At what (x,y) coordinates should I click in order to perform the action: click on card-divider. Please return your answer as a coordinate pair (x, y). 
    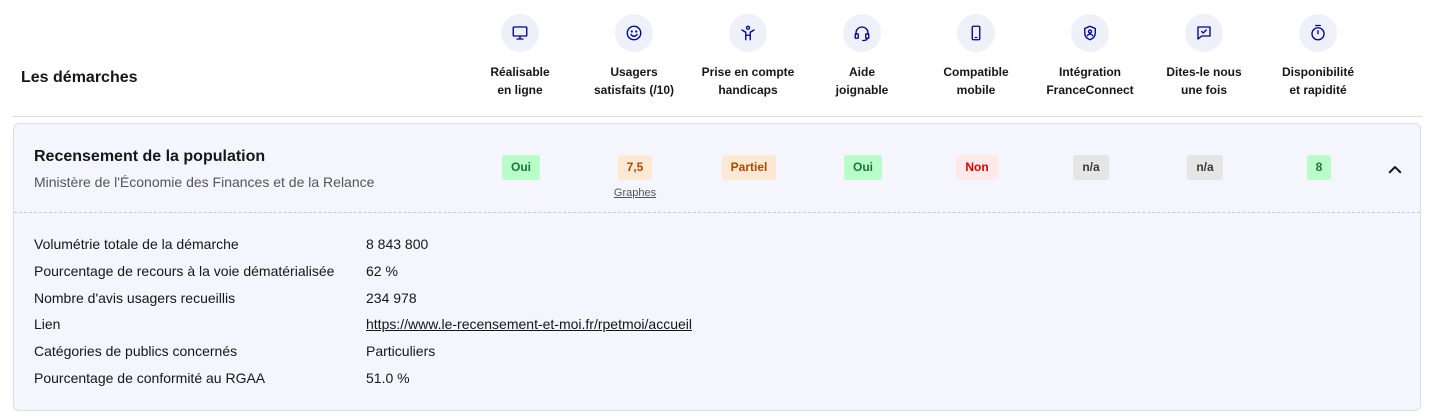
    Looking at the image, I should click on (717, 212).